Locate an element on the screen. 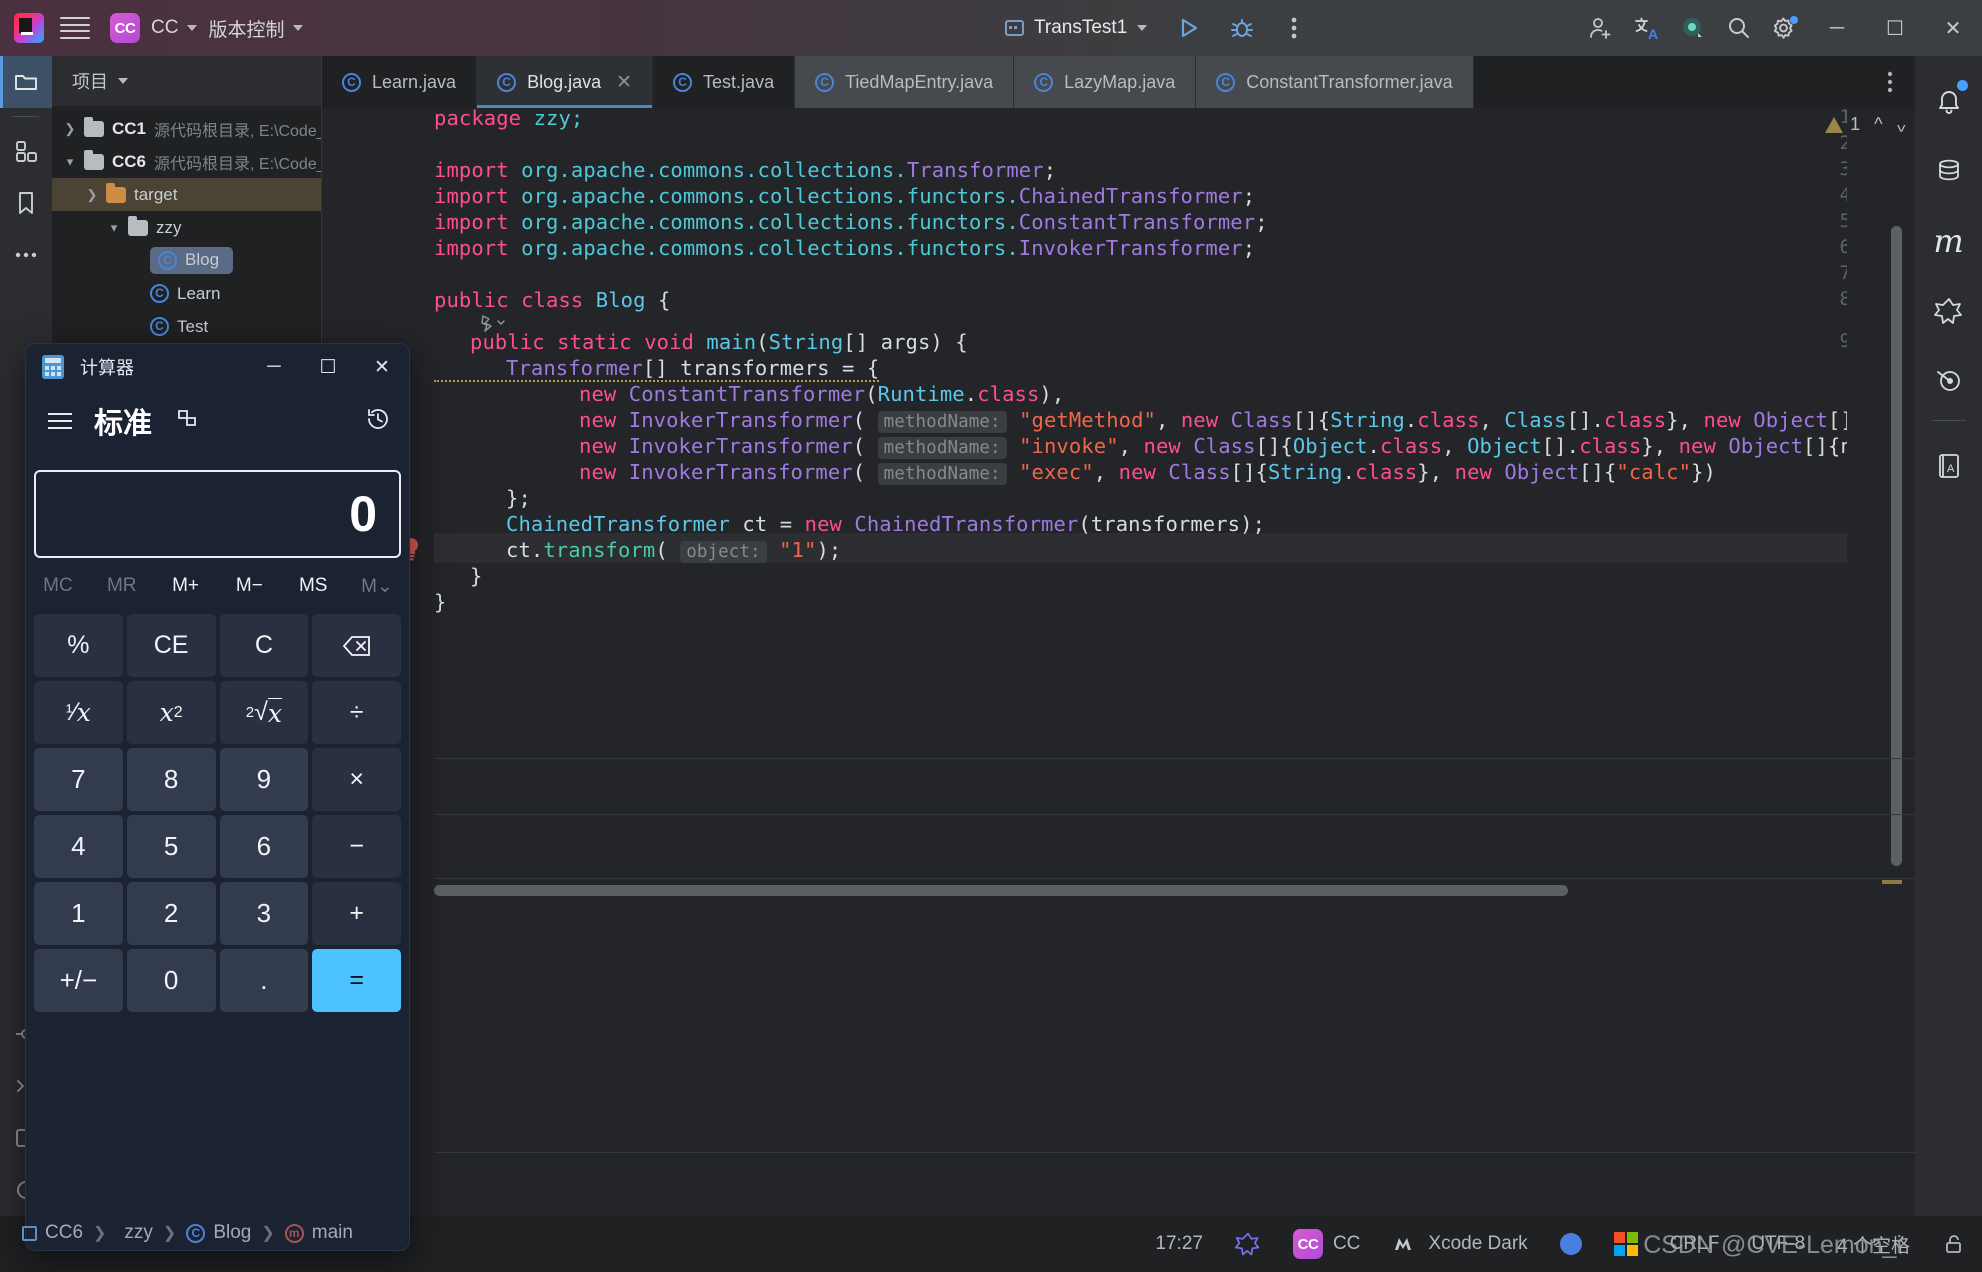  editor-tab-tiedmapentry: C TiedMapEntry.java is located at coordinates (905, 82).